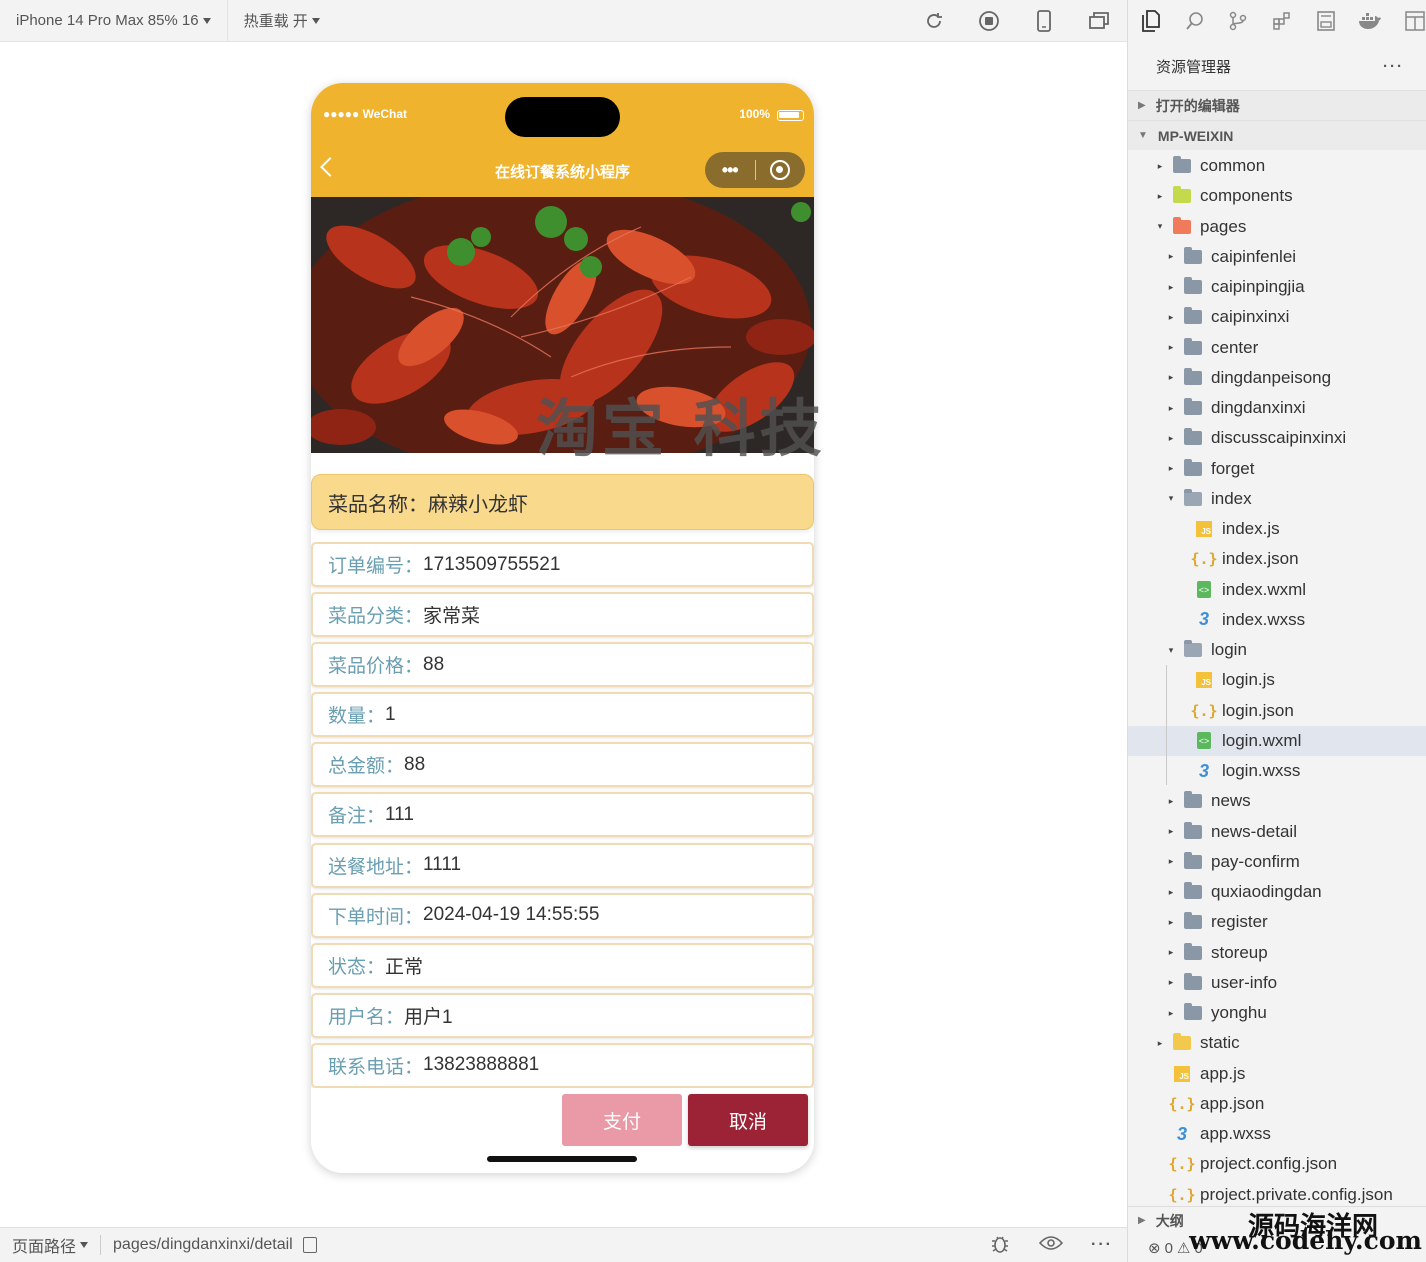  I want to click on tree-item: {.} project.config.json, so click(1277, 1164).